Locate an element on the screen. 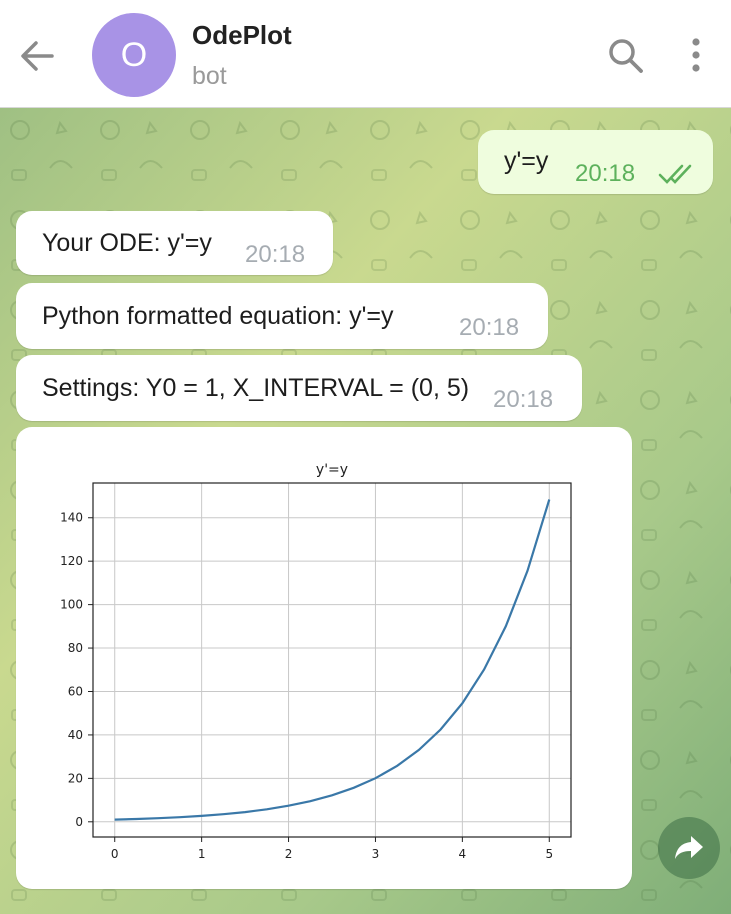 The height and width of the screenshot is (914, 731). chat-title: OdePlot is located at coordinates (242, 35).